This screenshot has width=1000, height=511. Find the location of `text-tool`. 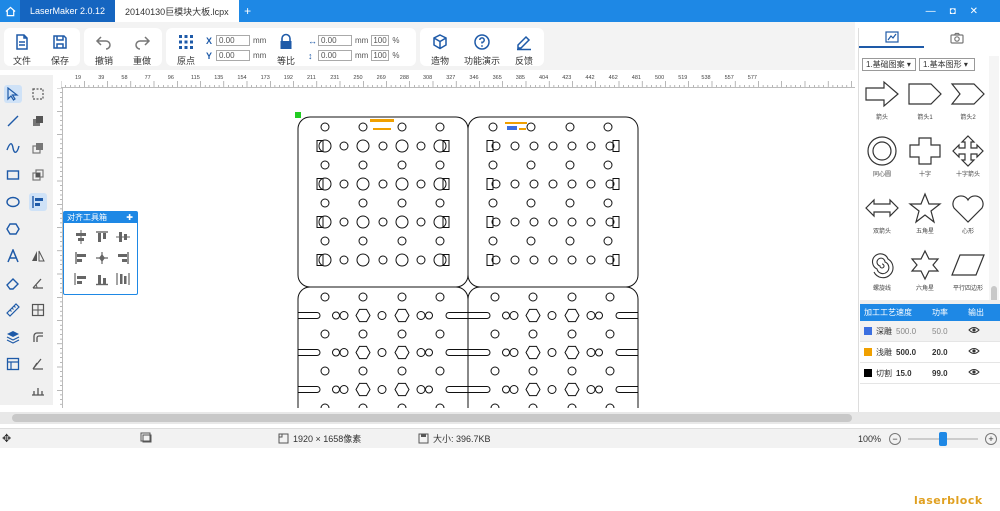

text-tool is located at coordinates (13, 256).